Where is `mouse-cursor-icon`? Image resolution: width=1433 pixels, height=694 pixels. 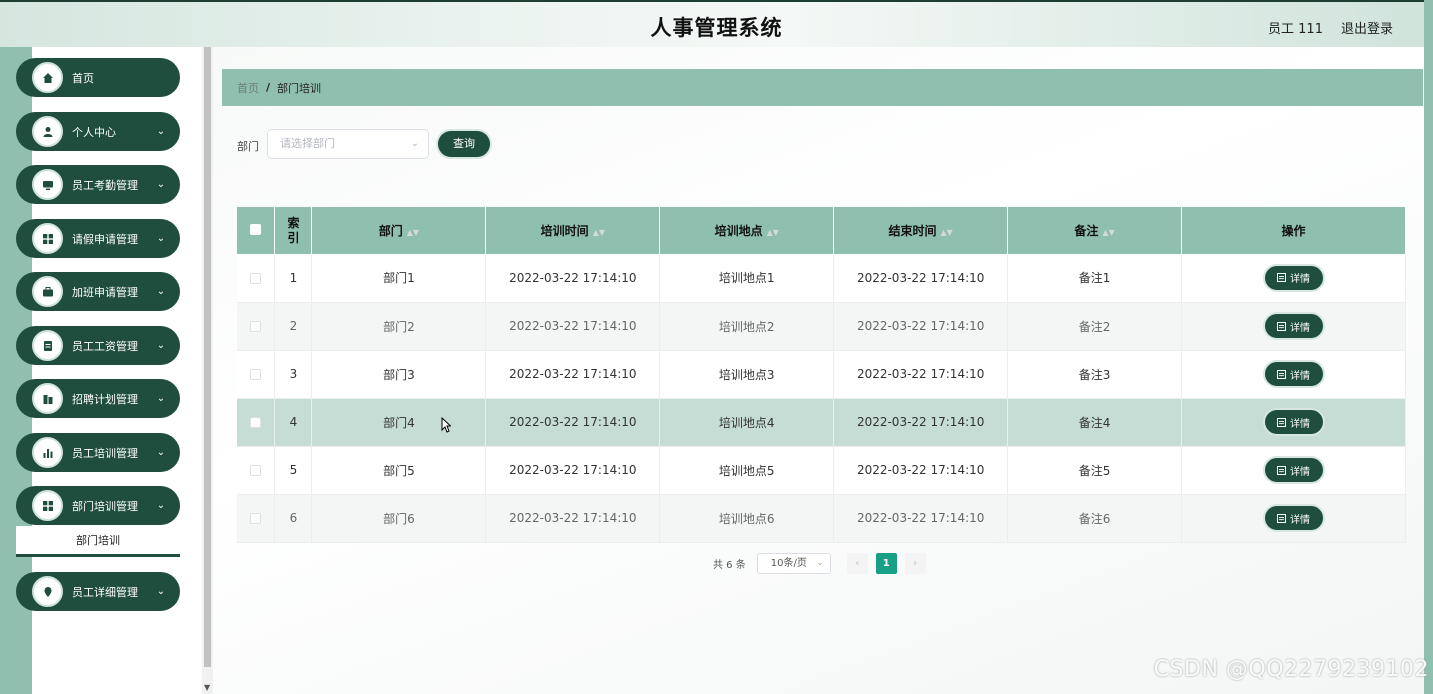 mouse-cursor-icon is located at coordinates (446, 425).